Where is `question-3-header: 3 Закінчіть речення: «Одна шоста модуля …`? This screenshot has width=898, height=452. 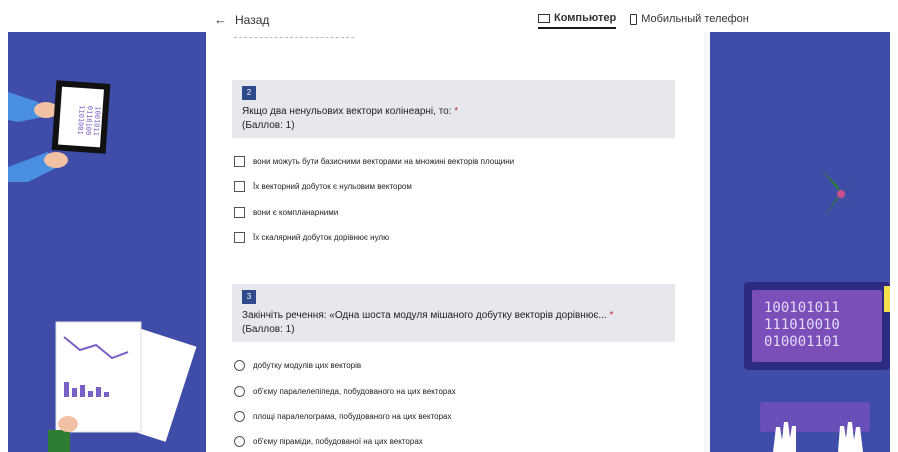
question-3-header: 3 Закінчіть речення: «Одна шоста модуля … is located at coordinates (453, 313).